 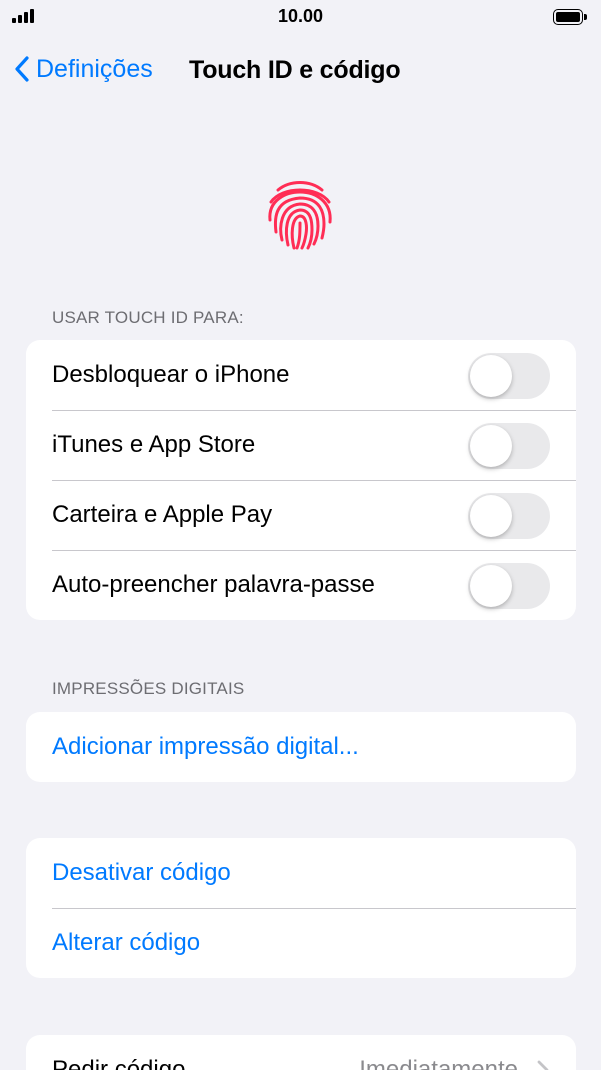 I want to click on status-time: 10.00, so click(x=300, y=16).